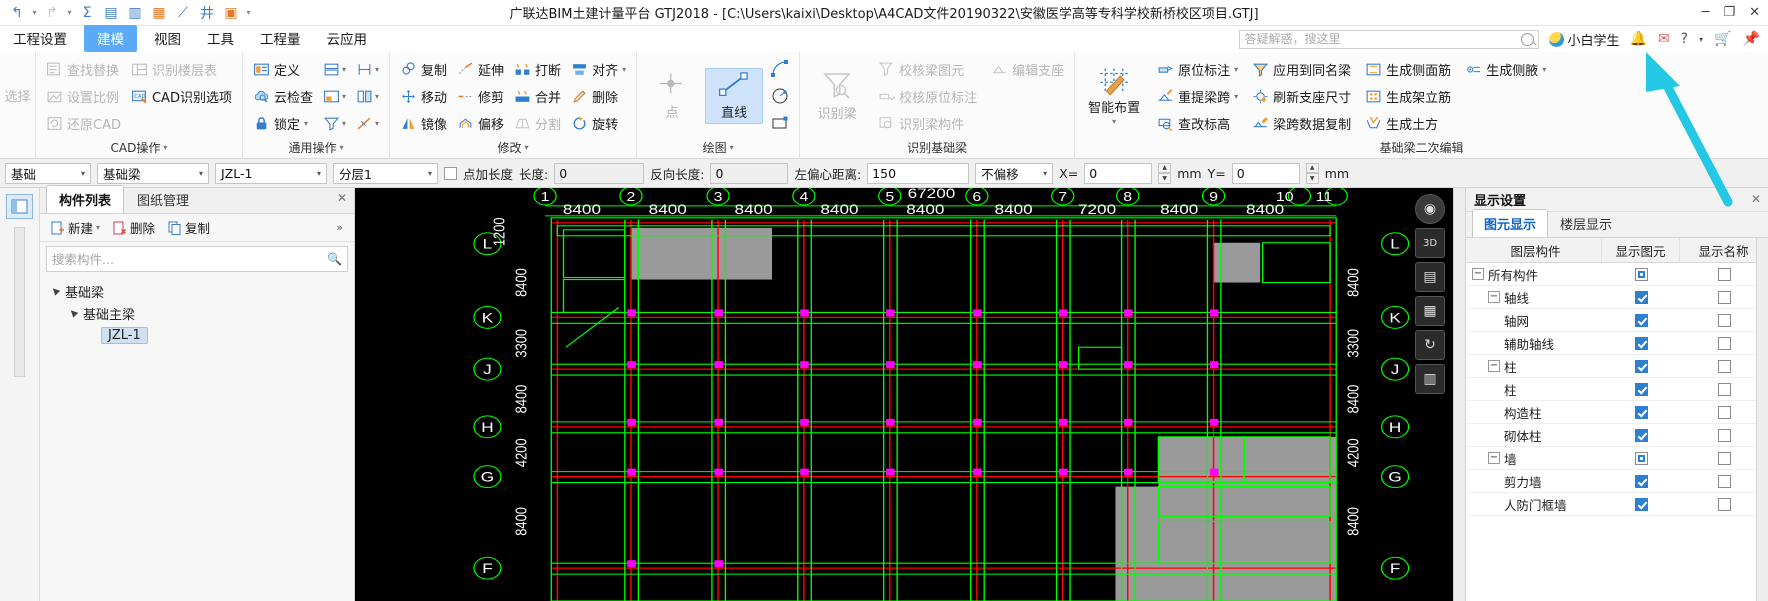  What do you see at coordinates (1762, 419) in the screenshot?
I see `display-settings-scrollbar` at bounding box center [1762, 419].